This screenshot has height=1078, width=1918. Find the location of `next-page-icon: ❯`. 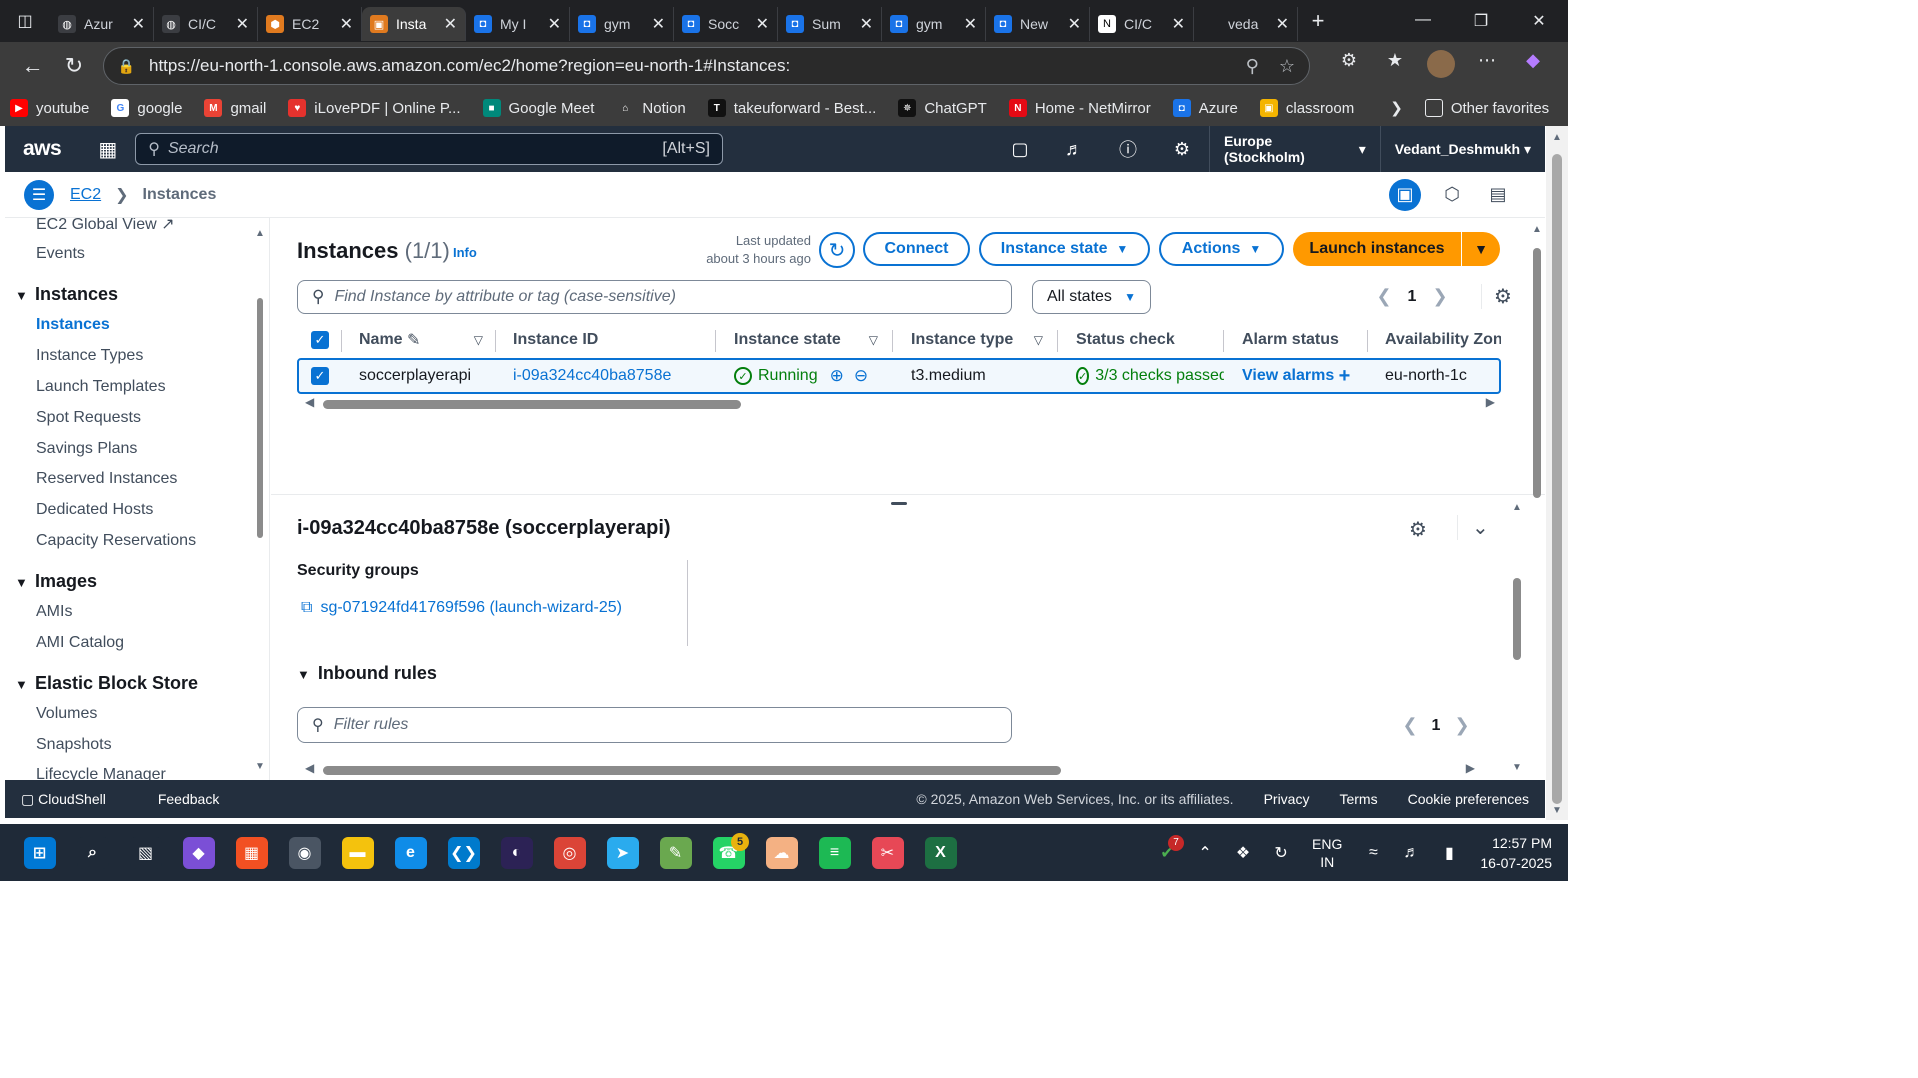

next-page-icon: ❯ is located at coordinates (1440, 296).